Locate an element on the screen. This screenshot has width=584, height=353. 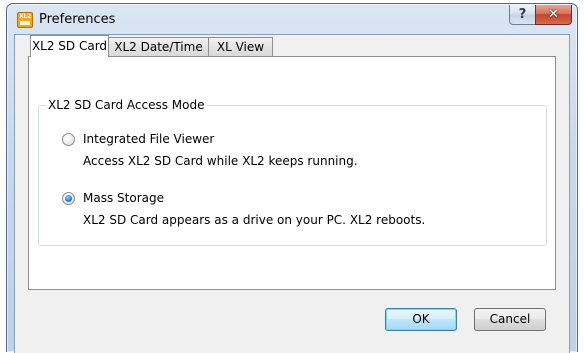
xl2-app-icon: XL2 is located at coordinates (25, 20).